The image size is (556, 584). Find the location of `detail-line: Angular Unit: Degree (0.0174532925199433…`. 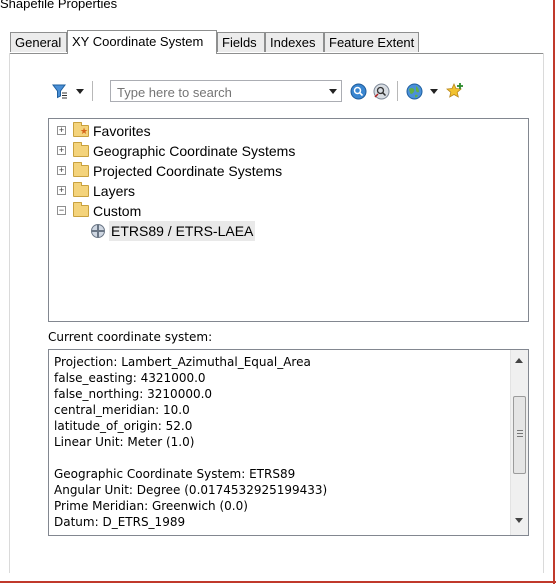

detail-line: Angular Unit: Degree (0.0174532925199433… is located at coordinates (191, 490).